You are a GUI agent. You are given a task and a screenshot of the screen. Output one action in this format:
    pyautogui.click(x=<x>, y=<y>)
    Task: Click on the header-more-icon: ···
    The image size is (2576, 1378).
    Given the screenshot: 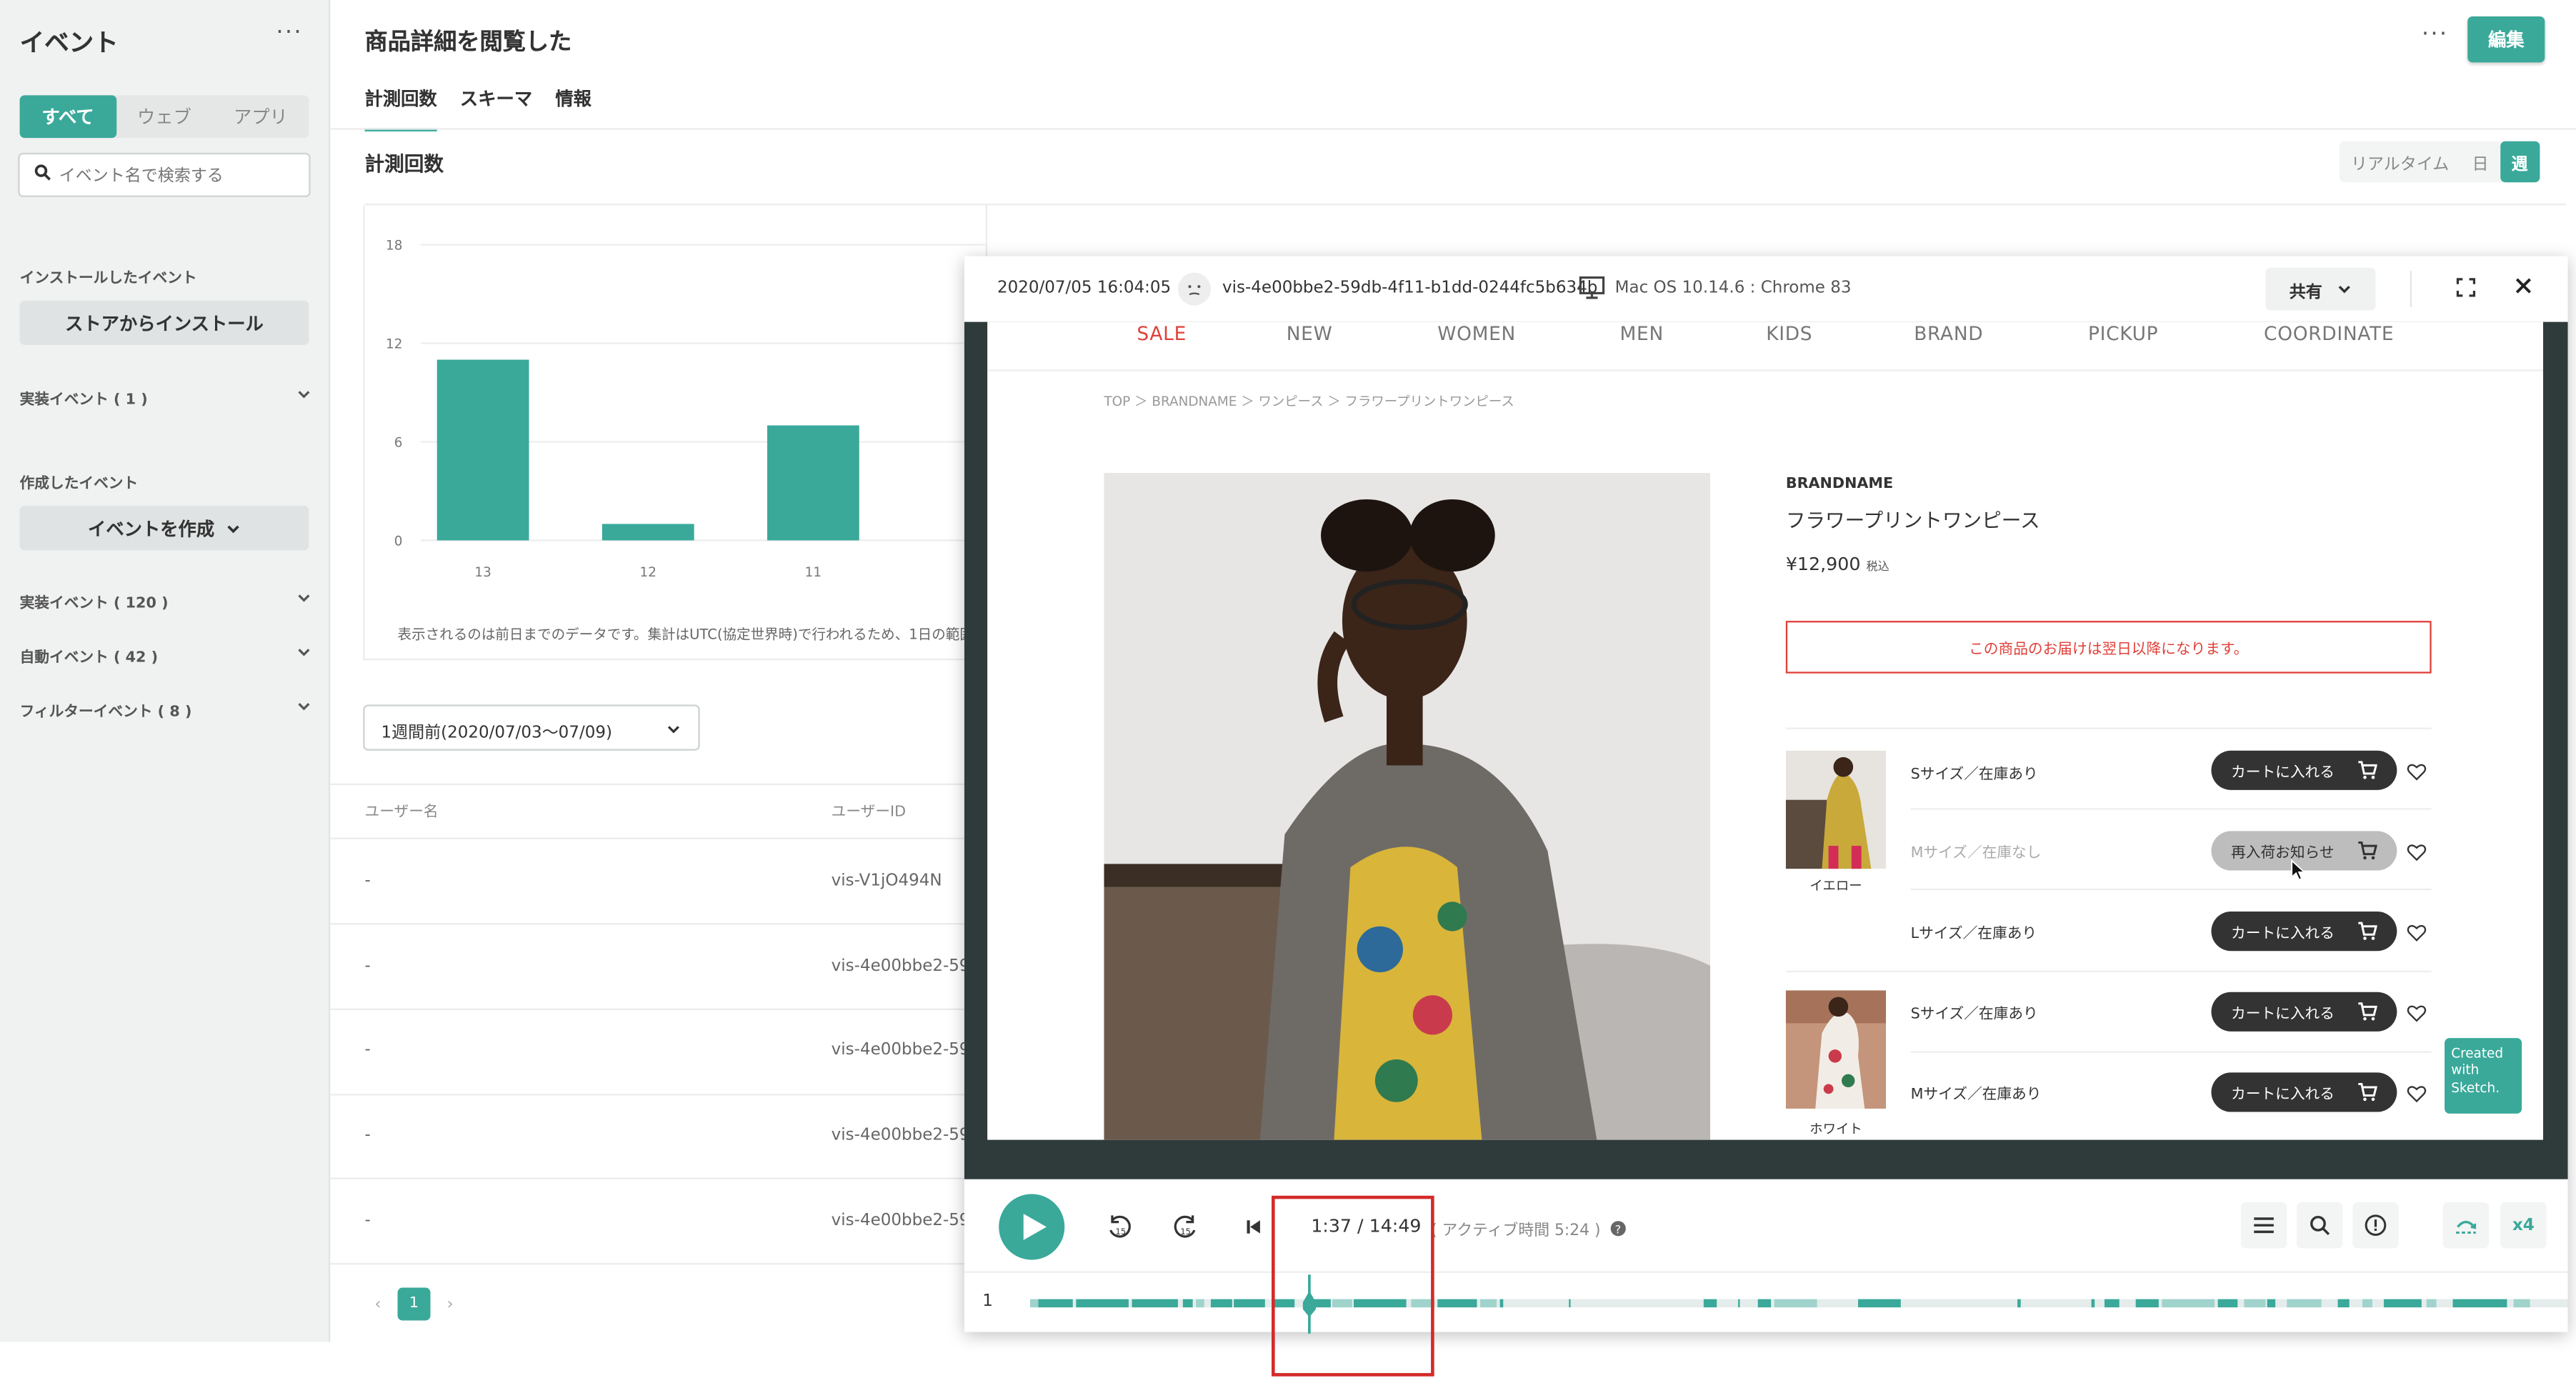 What is the action you would take?
    pyautogui.click(x=2436, y=34)
    